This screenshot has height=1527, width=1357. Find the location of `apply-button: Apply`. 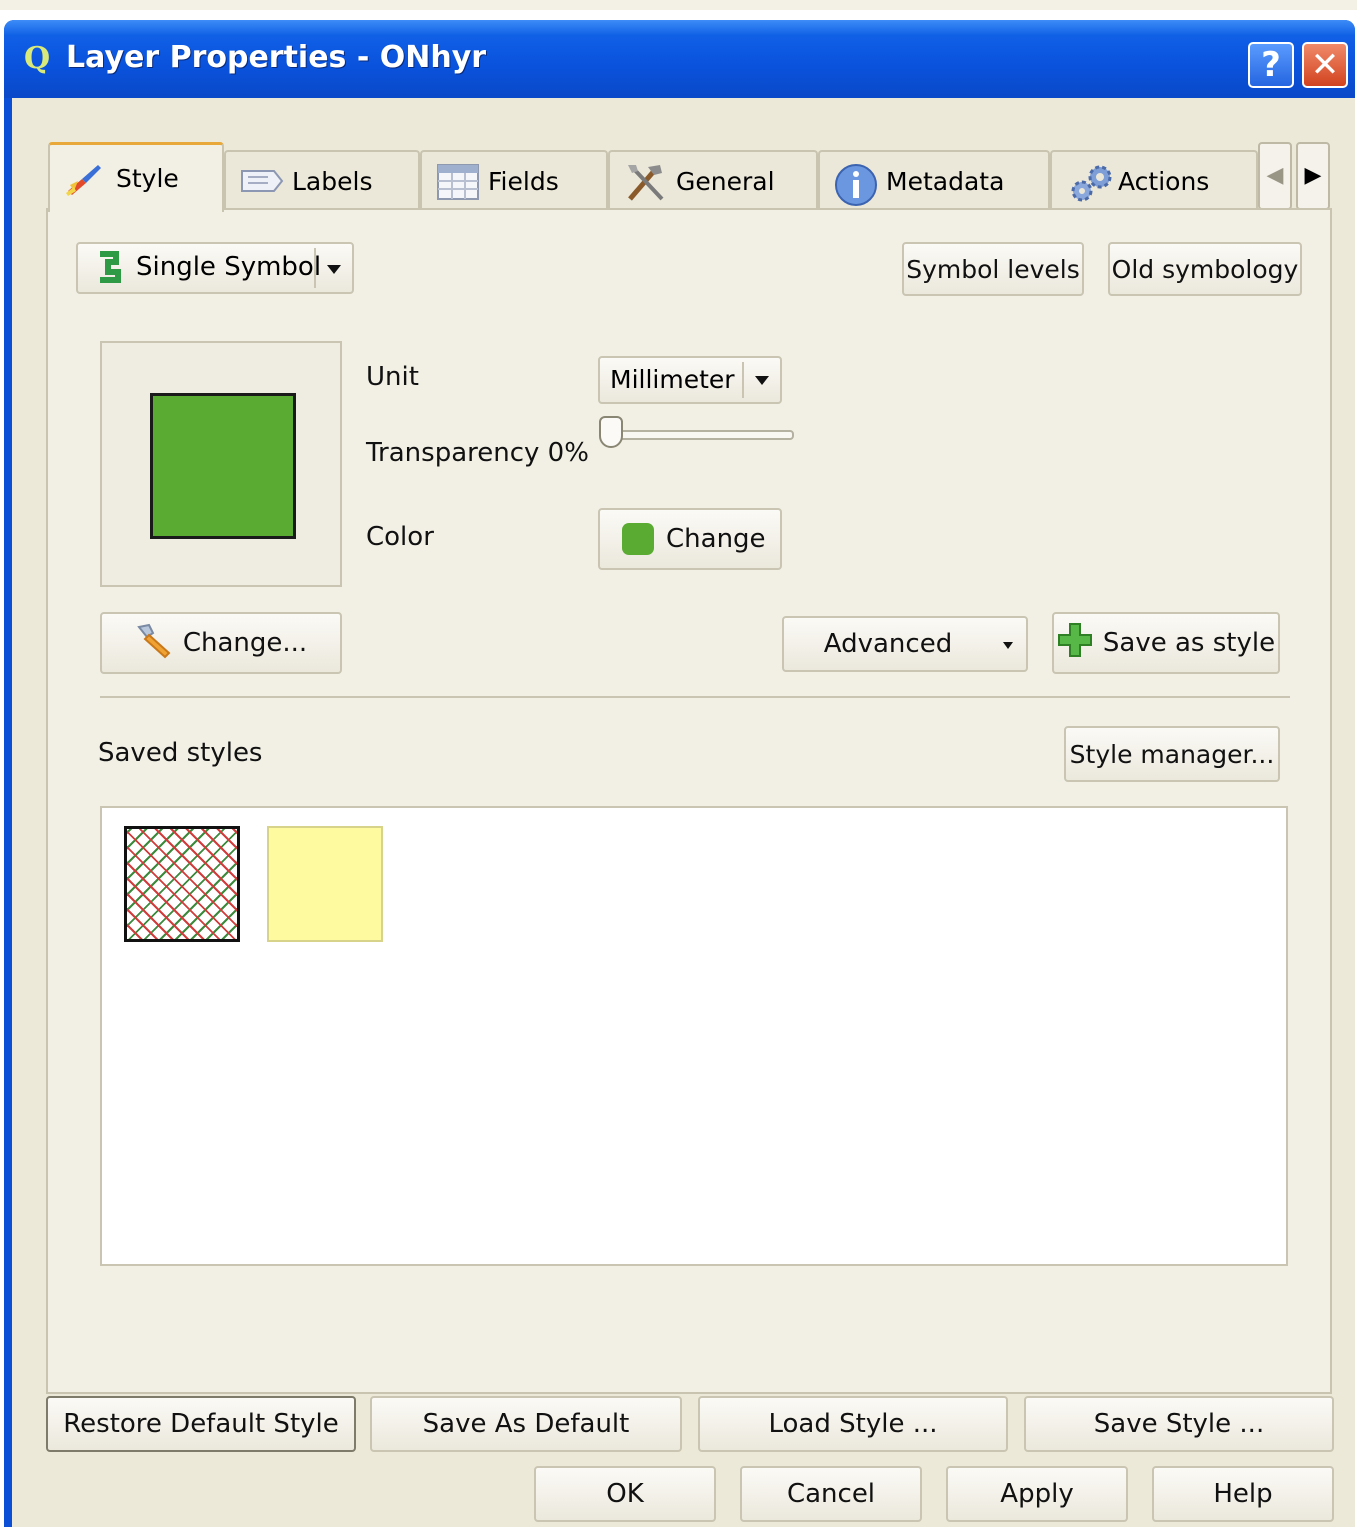

apply-button: Apply is located at coordinates (1037, 1494).